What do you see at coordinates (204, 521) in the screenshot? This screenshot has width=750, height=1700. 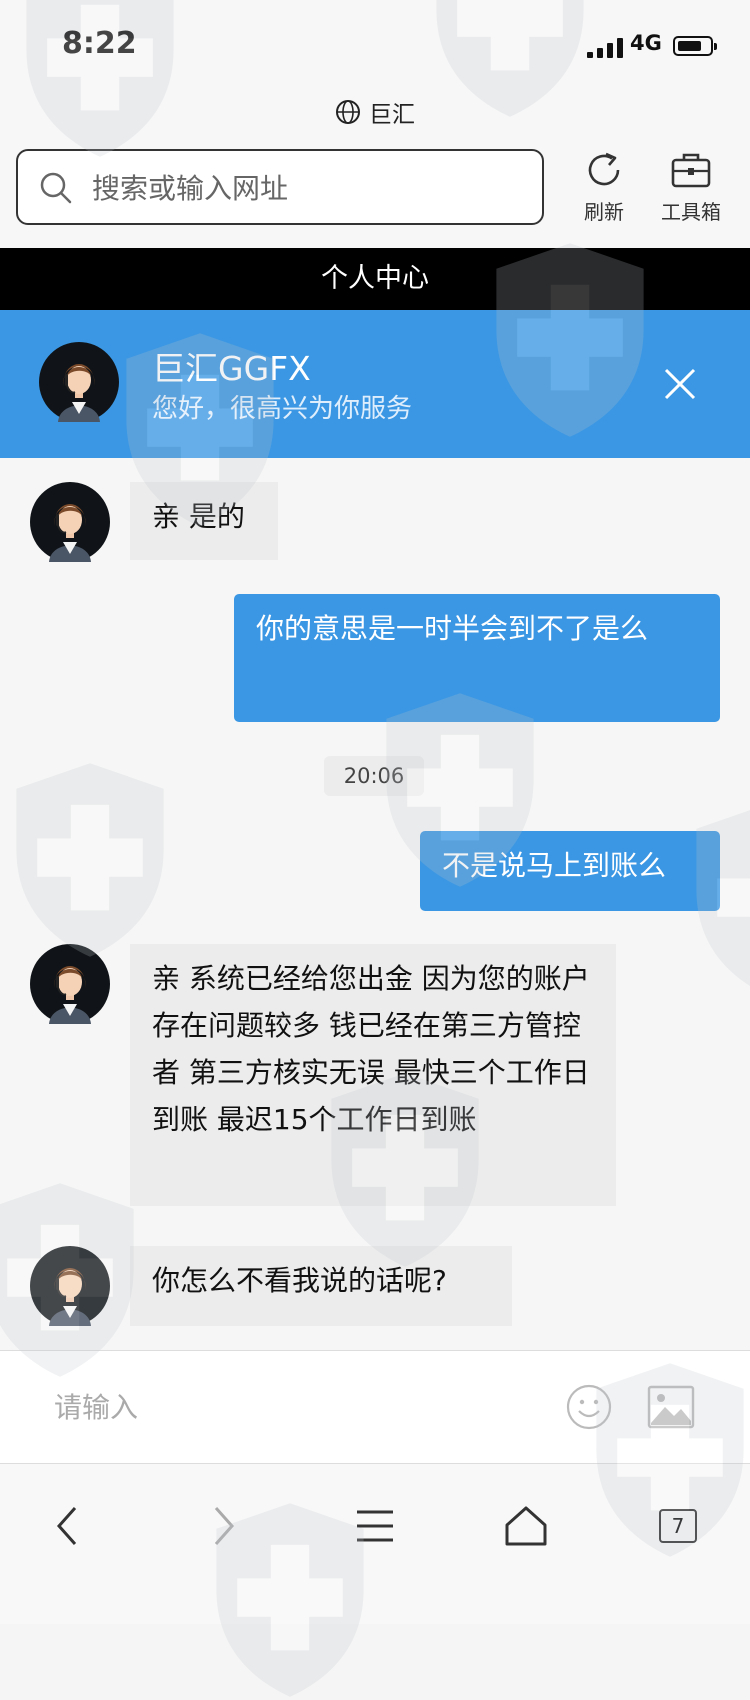 I see `message-bubble: 亲 是的` at bounding box center [204, 521].